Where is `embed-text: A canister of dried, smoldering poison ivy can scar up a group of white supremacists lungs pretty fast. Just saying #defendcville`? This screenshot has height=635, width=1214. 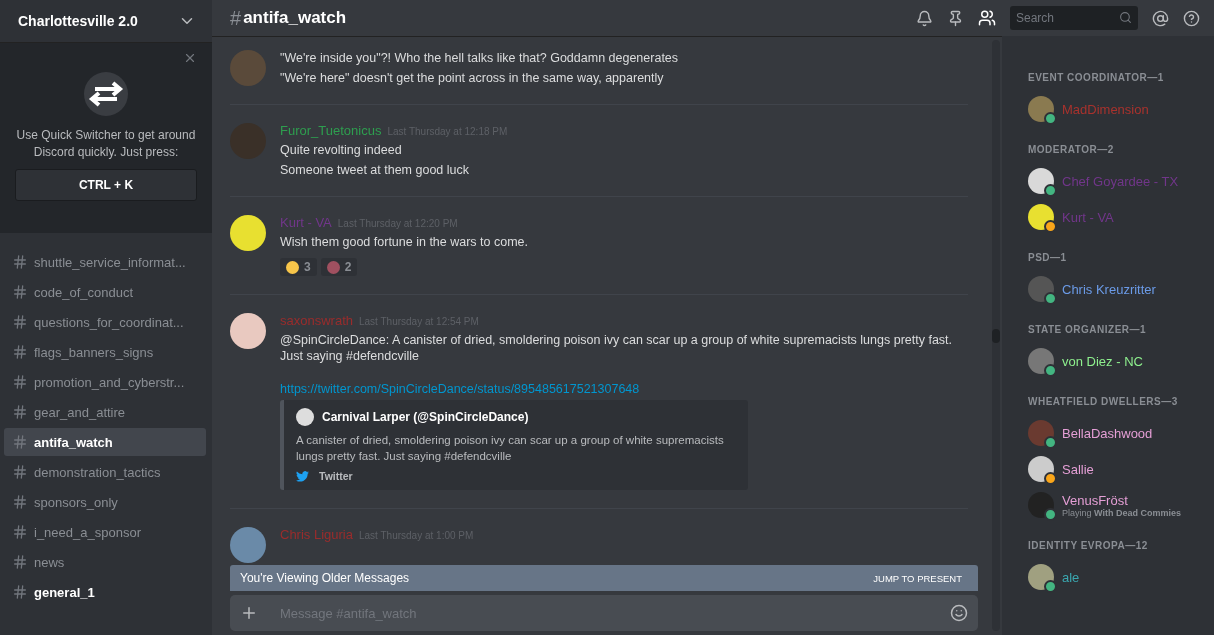 embed-text: A canister of dried, smoldering poison ivy can scar up a group of white supremacists lungs pretty fast. Just saying #defendcville is located at coordinates (510, 448).